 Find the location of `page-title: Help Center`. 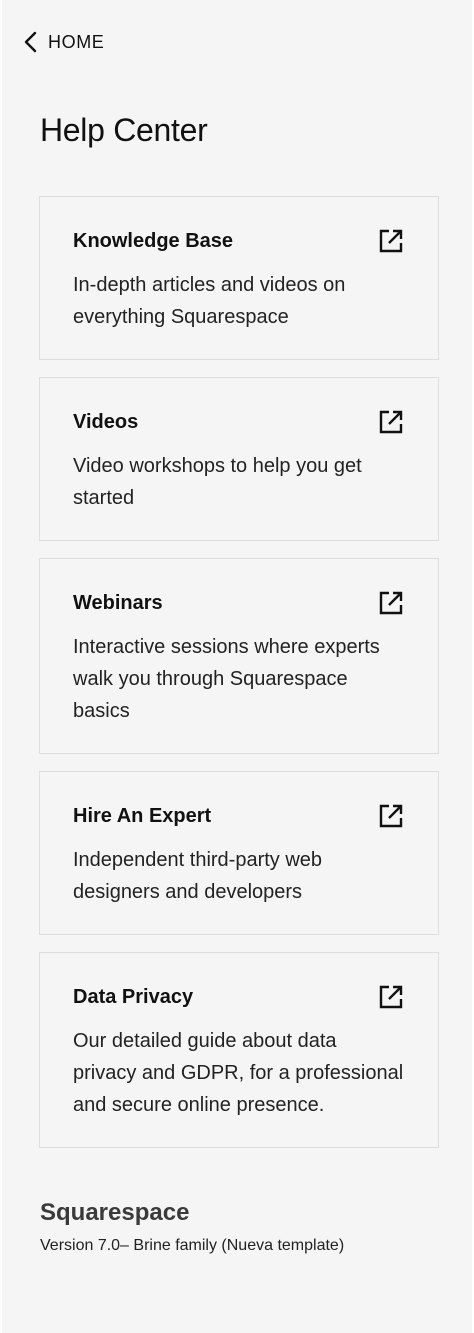

page-title: Help Center is located at coordinates (124, 130).